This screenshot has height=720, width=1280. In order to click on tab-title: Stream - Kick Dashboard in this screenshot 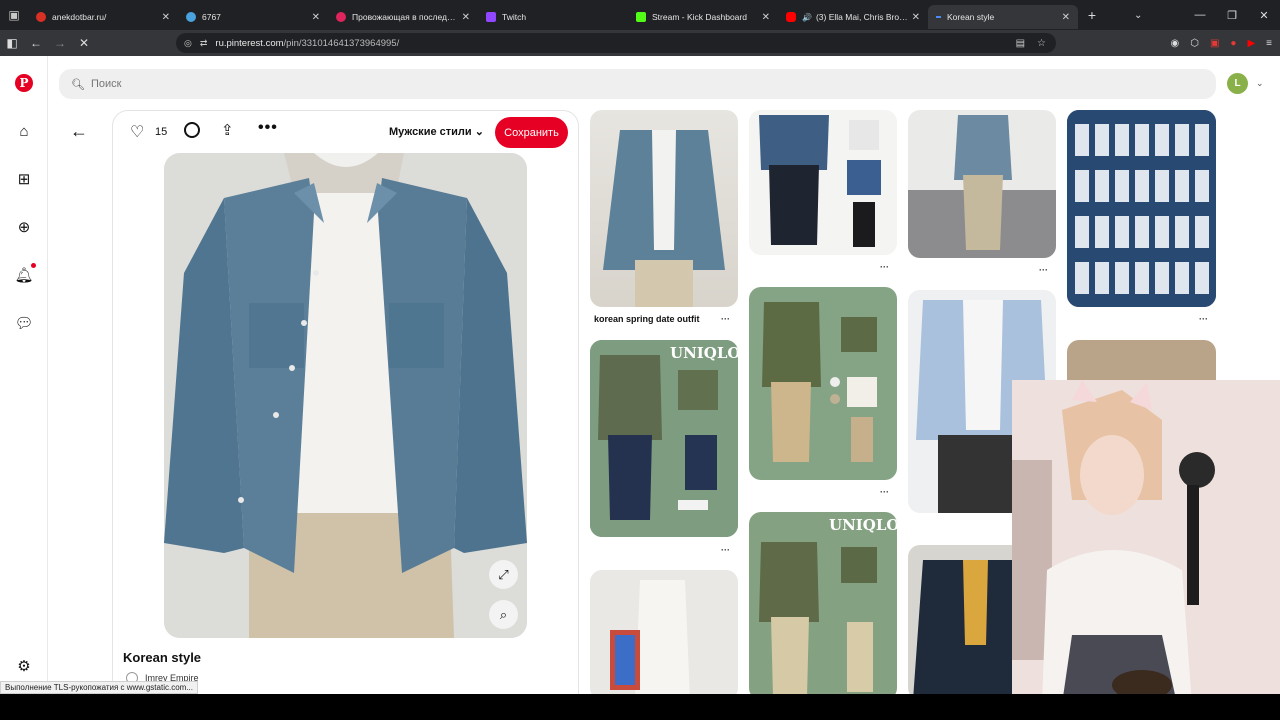, I will do `click(699, 17)`.